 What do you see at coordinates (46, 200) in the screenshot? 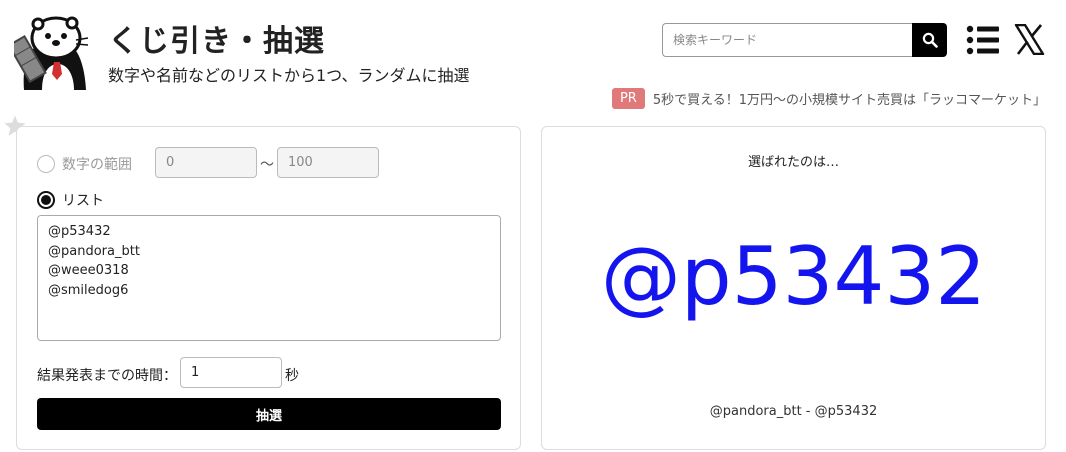
I see `list-radio` at bounding box center [46, 200].